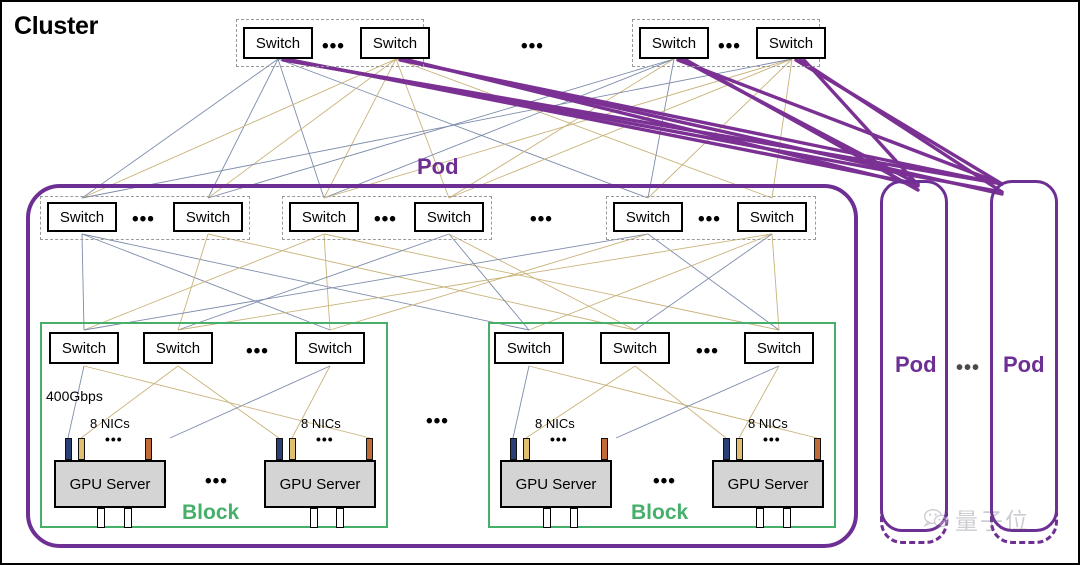 The image size is (1080, 565). I want to click on collapsed-pod-1-dashed-foot, so click(914, 528).